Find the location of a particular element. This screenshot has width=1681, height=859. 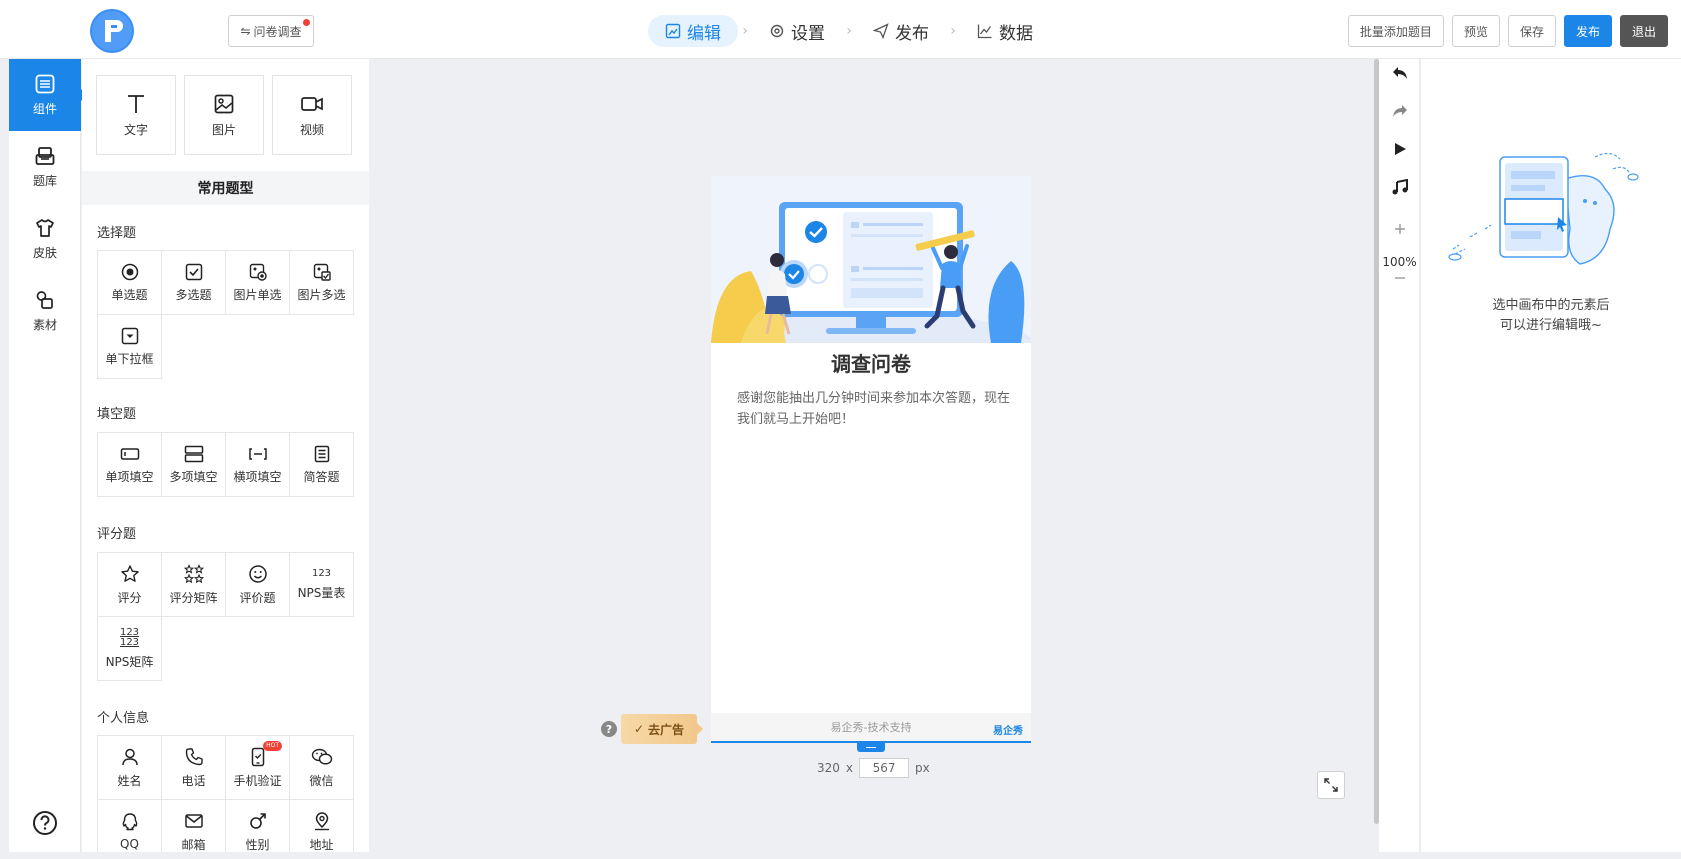

item-label: 单选题 is located at coordinates (129, 294).